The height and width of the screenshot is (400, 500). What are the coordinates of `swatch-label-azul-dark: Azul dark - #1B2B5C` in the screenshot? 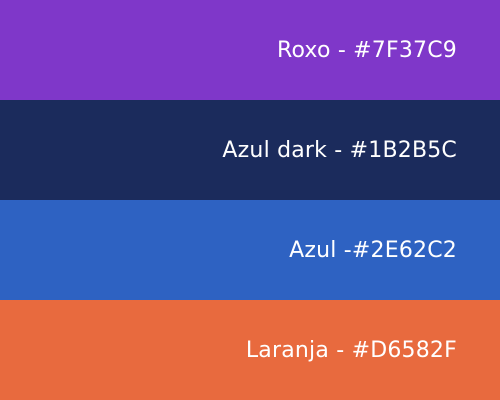 It's located at (339, 150).